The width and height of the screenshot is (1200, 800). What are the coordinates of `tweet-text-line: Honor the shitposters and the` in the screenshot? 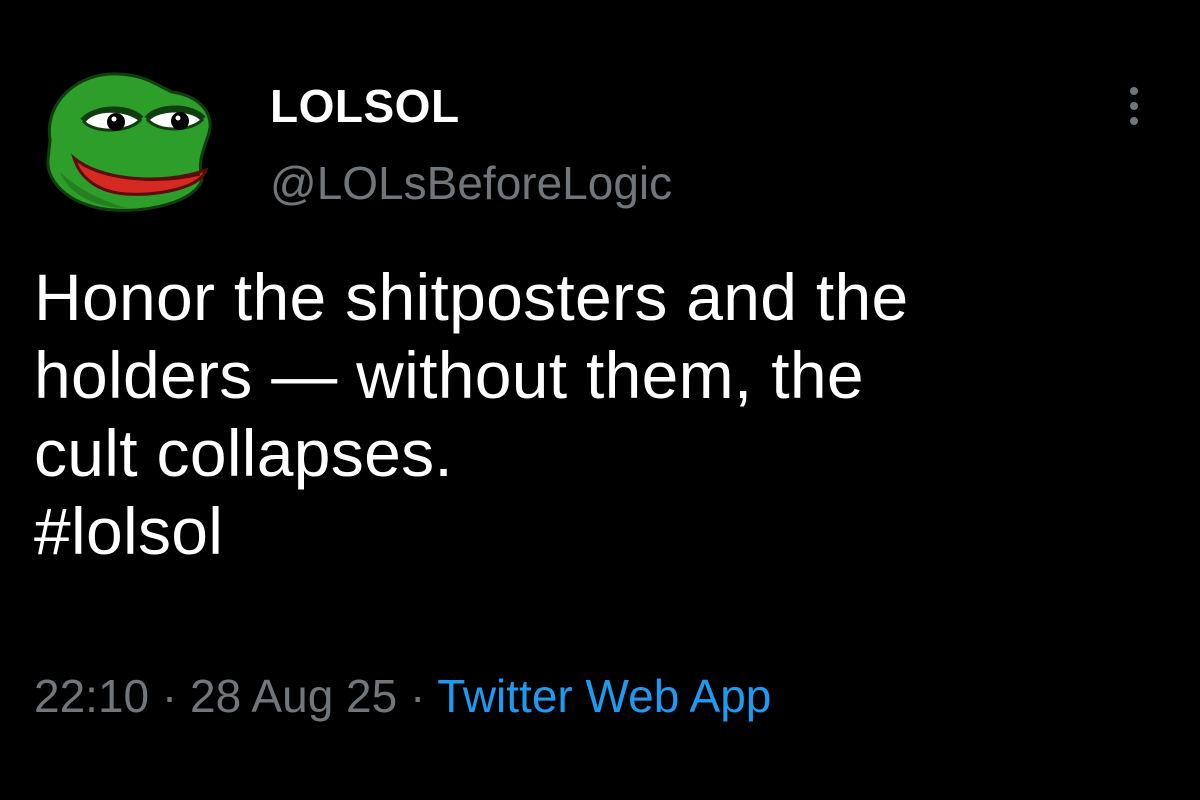 It's located at (471, 297).